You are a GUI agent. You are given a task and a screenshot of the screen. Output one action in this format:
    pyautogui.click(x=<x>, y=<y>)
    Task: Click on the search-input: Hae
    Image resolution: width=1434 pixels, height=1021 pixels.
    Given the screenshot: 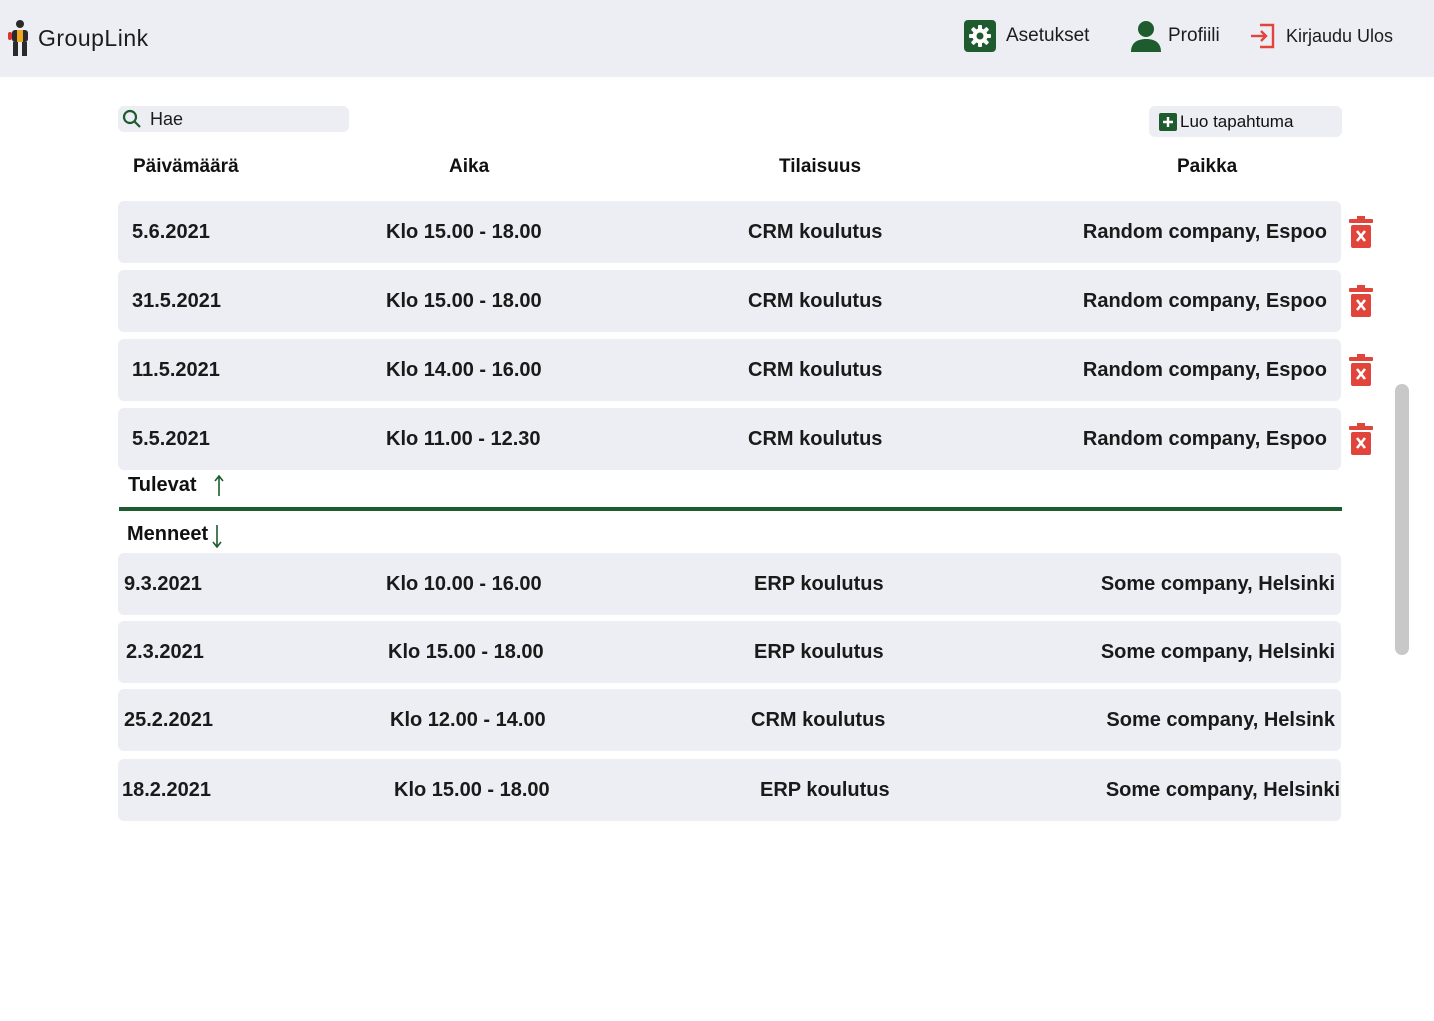 What is the action you would take?
    pyautogui.click(x=233, y=119)
    